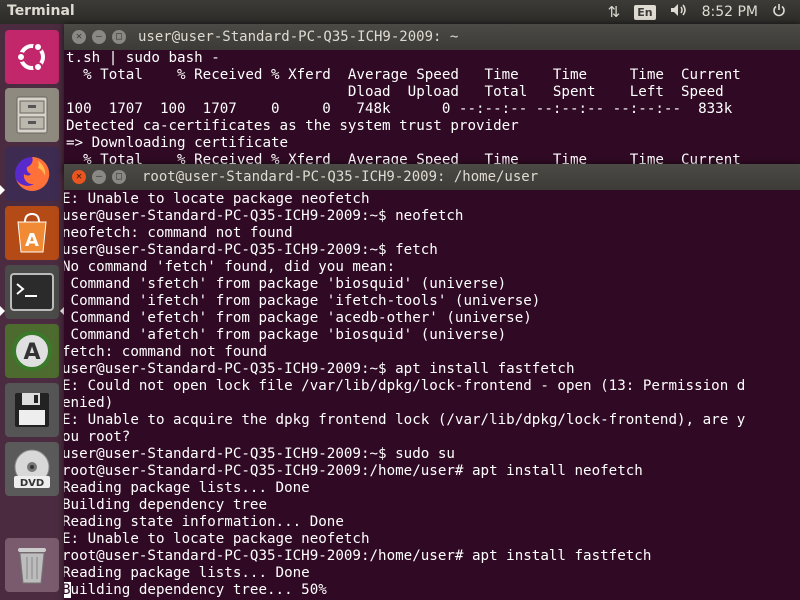 The width and height of the screenshot is (800, 600). Describe the element at coordinates (165, 505) in the screenshot. I see `terminal-line: Building dependency tree` at that location.